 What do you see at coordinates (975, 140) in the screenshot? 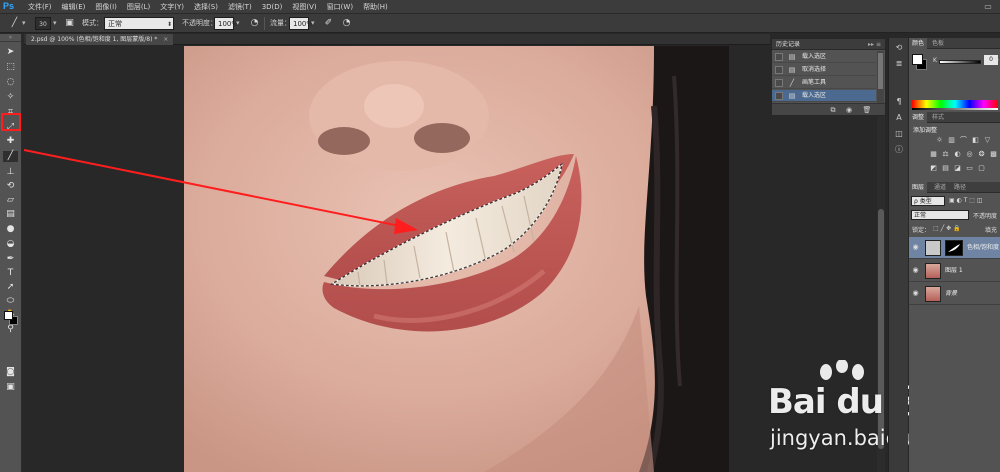
I see `exposure-icon: ◧` at bounding box center [975, 140].